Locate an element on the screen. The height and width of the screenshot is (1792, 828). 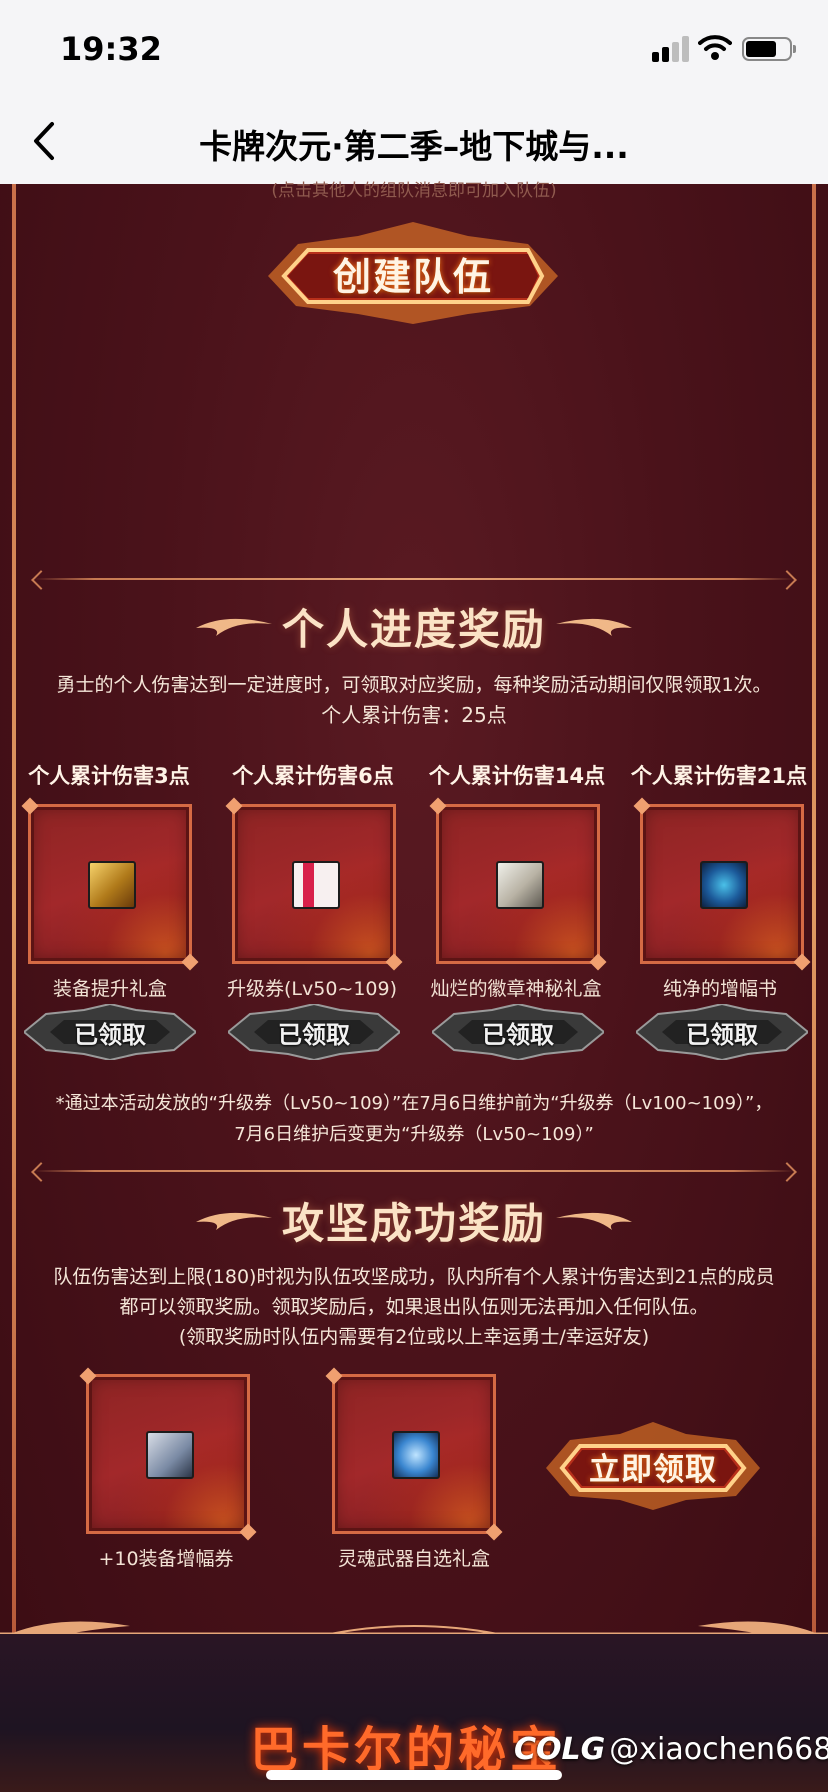
milestone-label: 个人累计伤害3点 is located at coordinates (109, 776).